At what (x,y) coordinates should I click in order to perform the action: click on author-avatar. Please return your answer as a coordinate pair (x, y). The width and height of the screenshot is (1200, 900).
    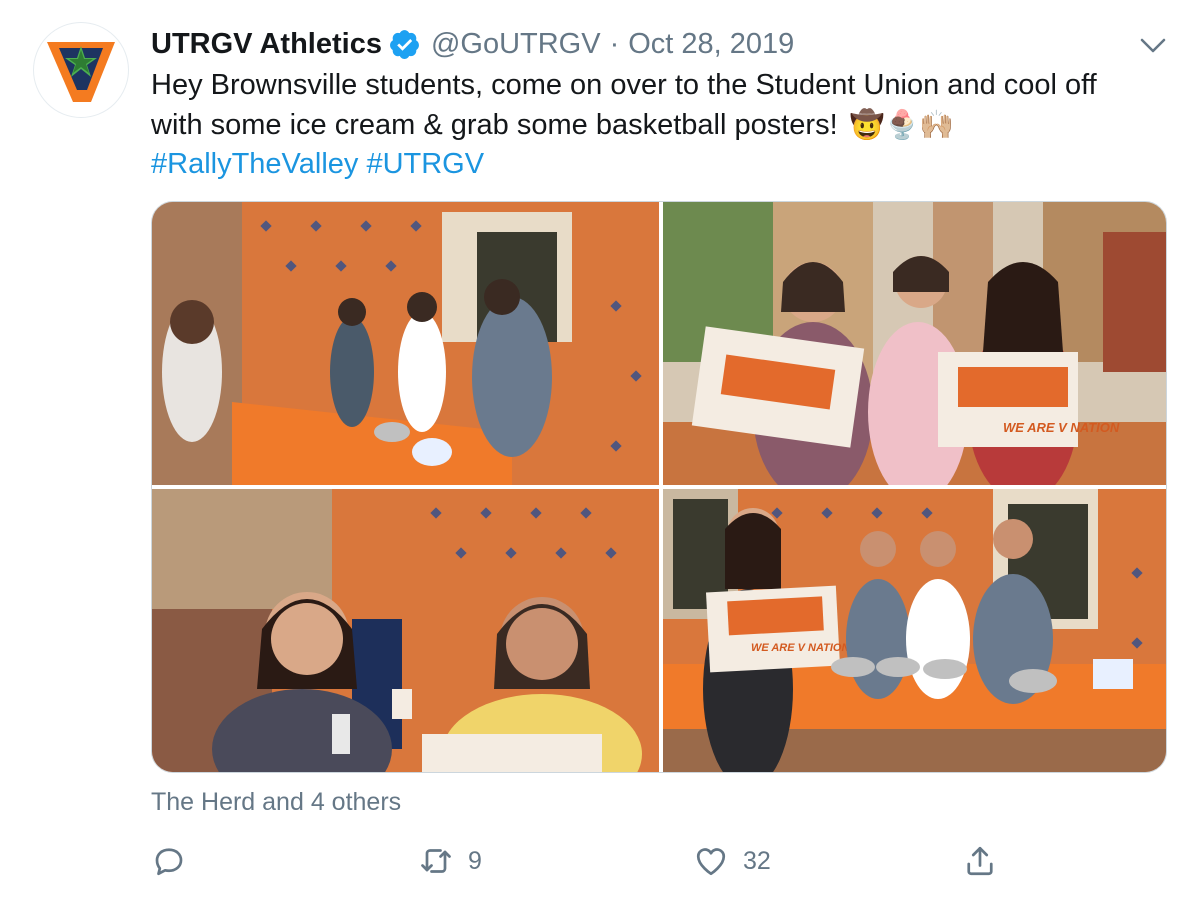
    Looking at the image, I should click on (81, 70).